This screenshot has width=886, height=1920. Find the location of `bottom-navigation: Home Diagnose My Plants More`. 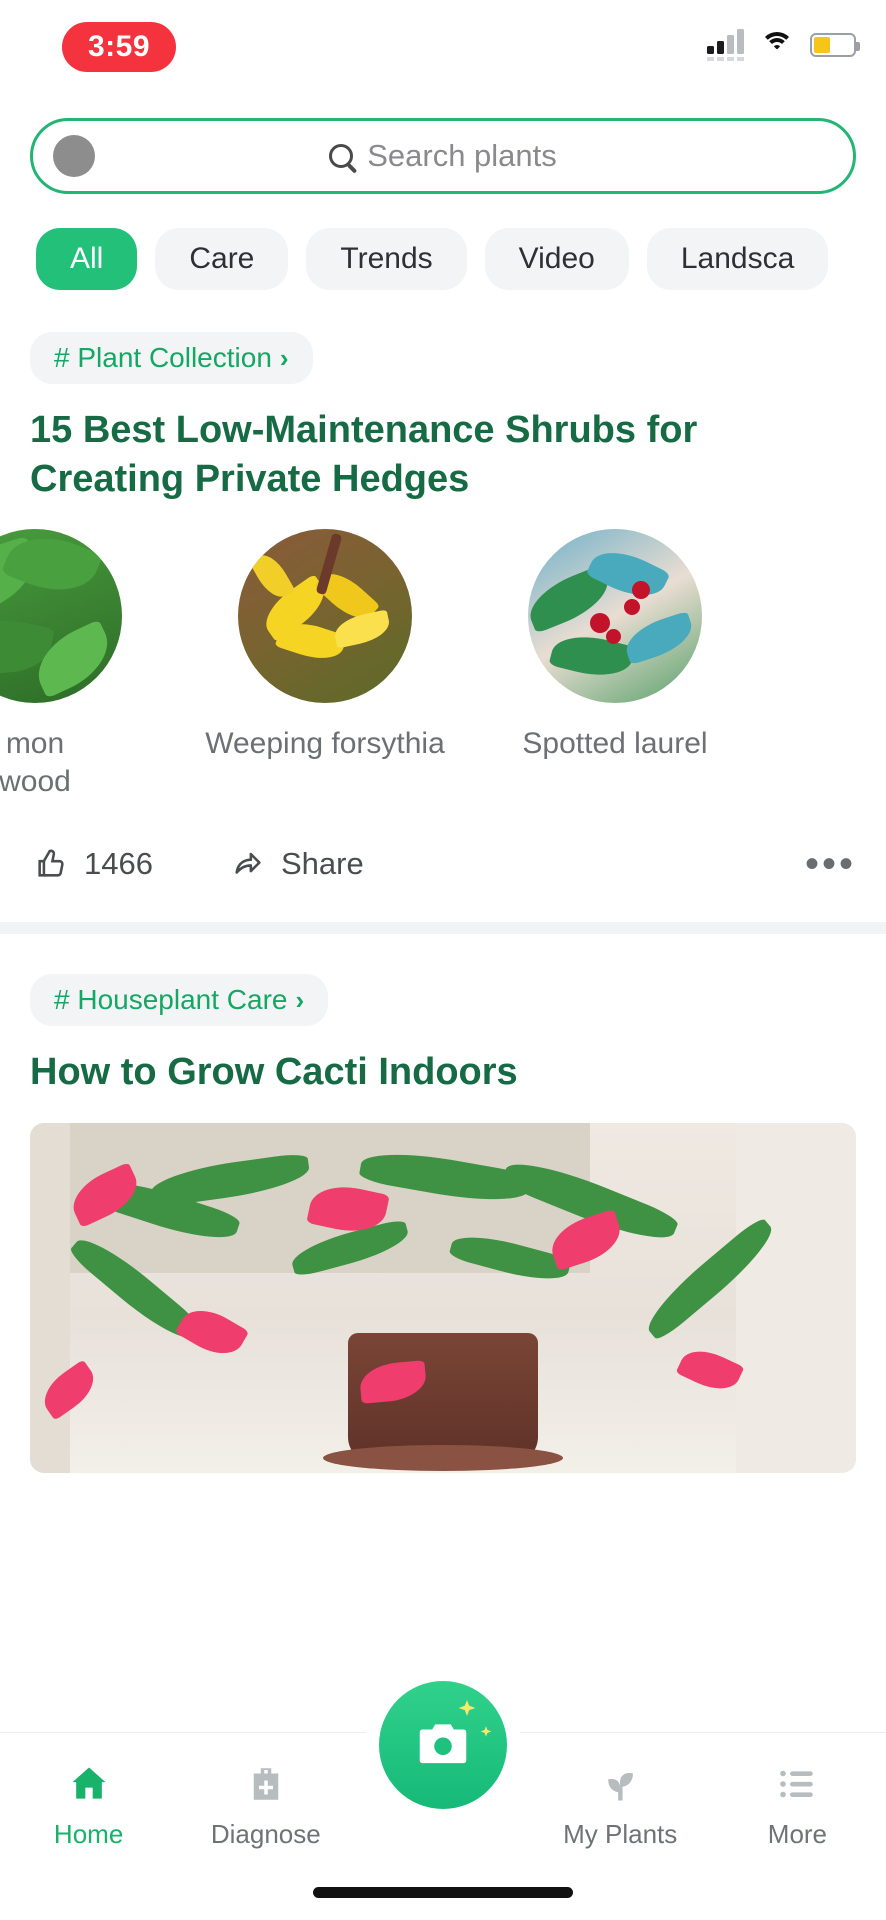

bottom-navigation: Home Diagnose My Plants More is located at coordinates (443, 1800).